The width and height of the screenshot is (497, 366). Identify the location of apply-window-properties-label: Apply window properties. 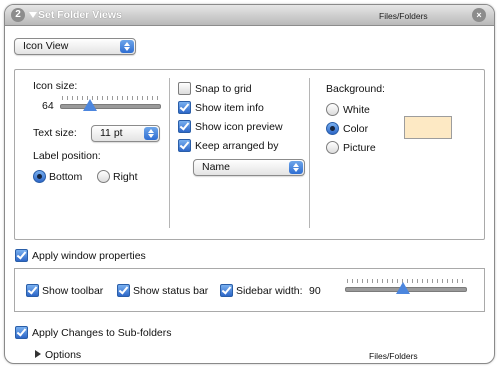
(89, 256).